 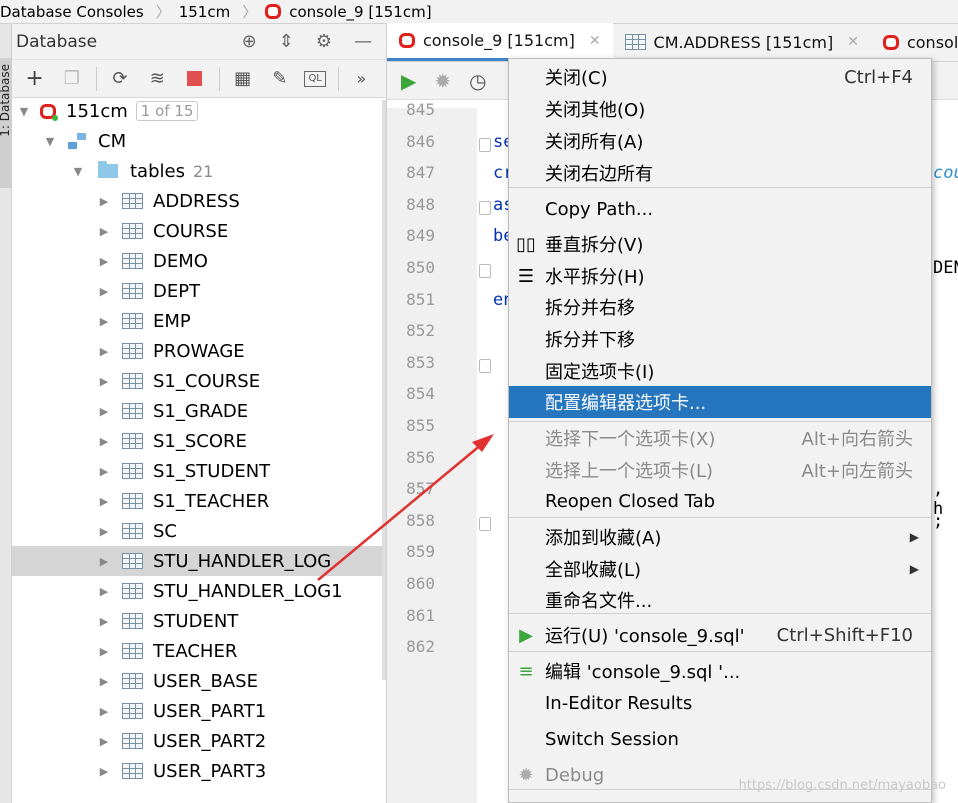 I want to click on table-row: ▶ USER_PART3, so click(x=198, y=771).